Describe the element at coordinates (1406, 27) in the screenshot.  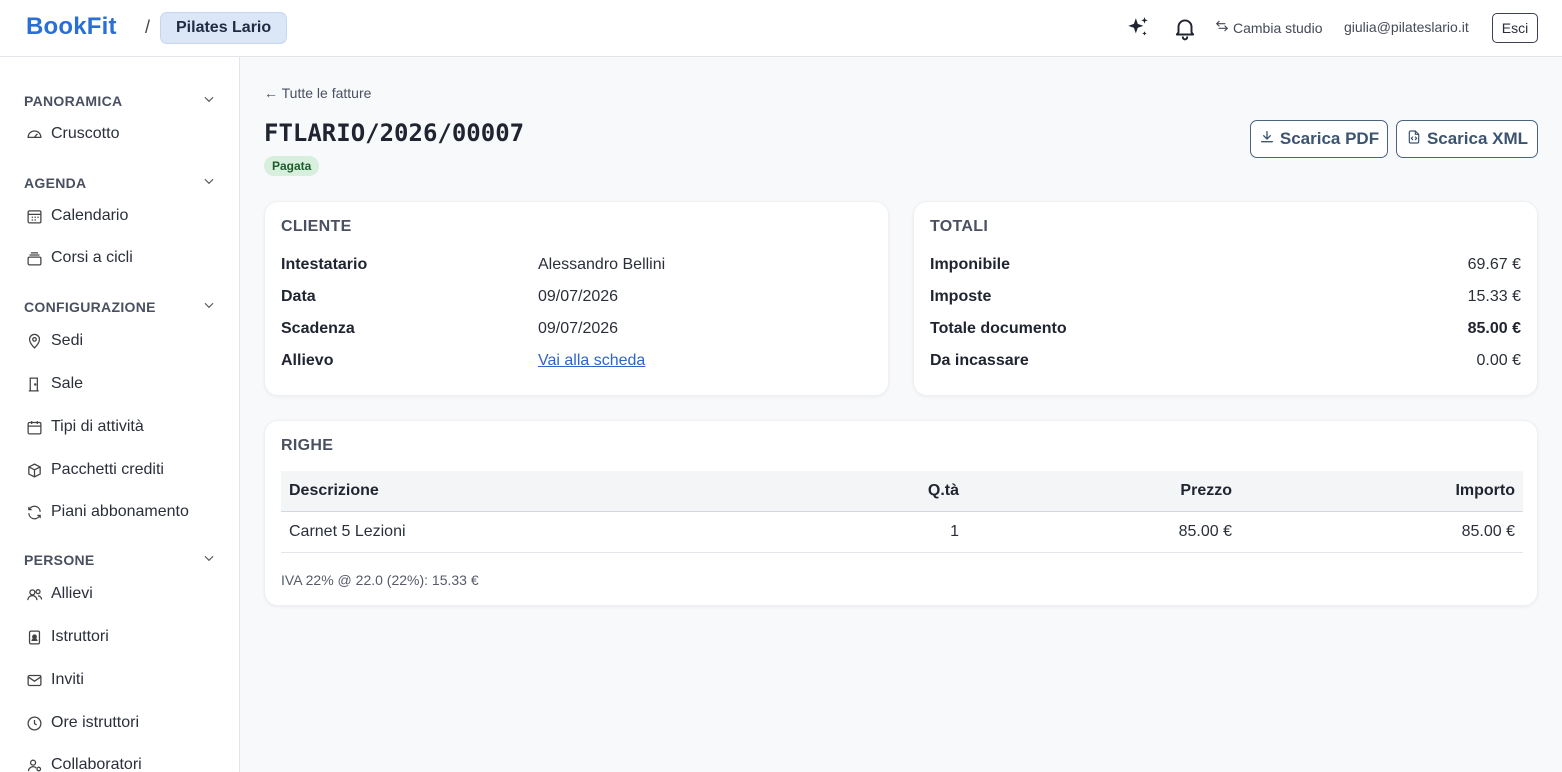
I see `user-email: giulia@pilateslario.it` at that location.